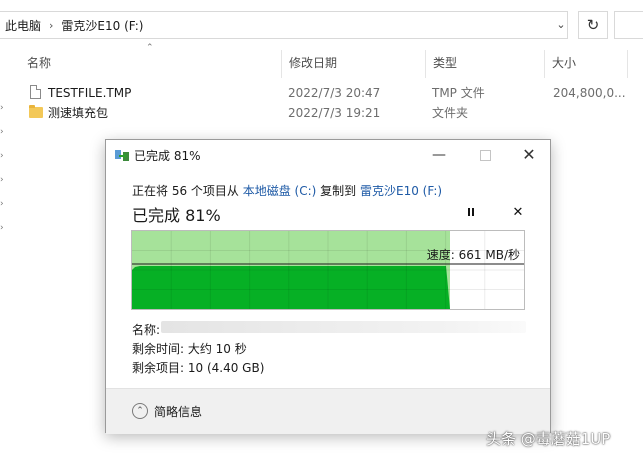 The image size is (643, 461). I want to click on refresh-icon: ↻, so click(593, 25).